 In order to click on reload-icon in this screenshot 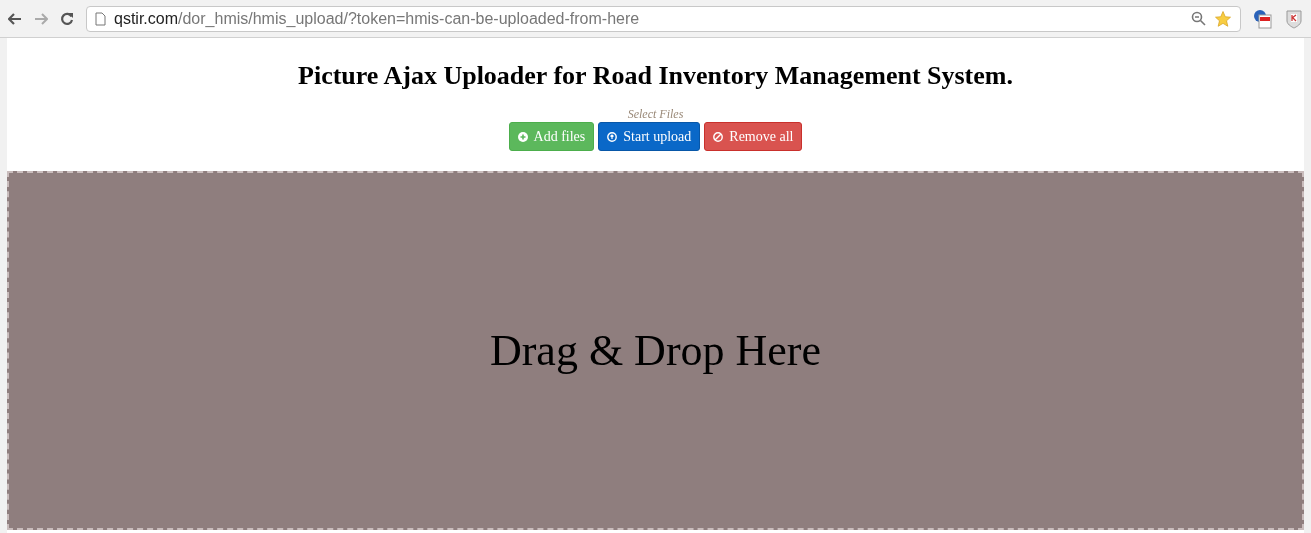, I will do `click(67, 18)`.